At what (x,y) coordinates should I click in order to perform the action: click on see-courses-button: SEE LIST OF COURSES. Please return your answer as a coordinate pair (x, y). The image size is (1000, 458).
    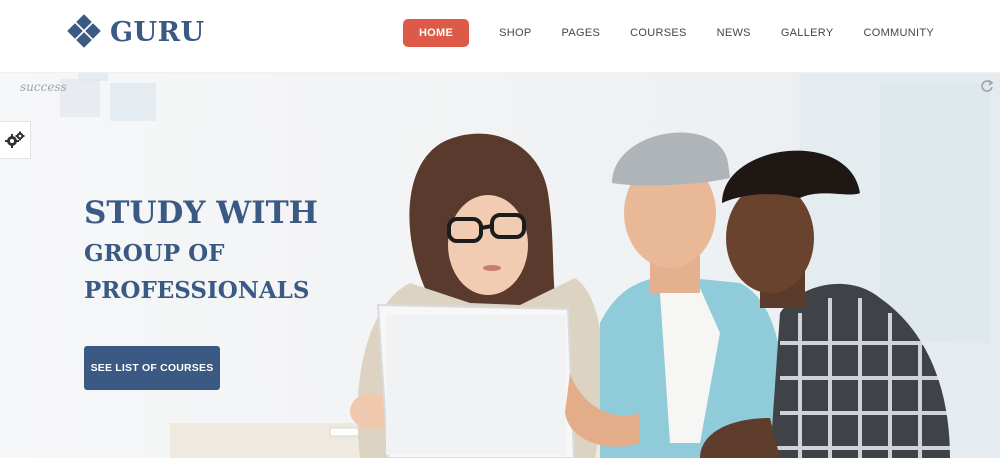
    Looking at the image, I should click on (152, 368).